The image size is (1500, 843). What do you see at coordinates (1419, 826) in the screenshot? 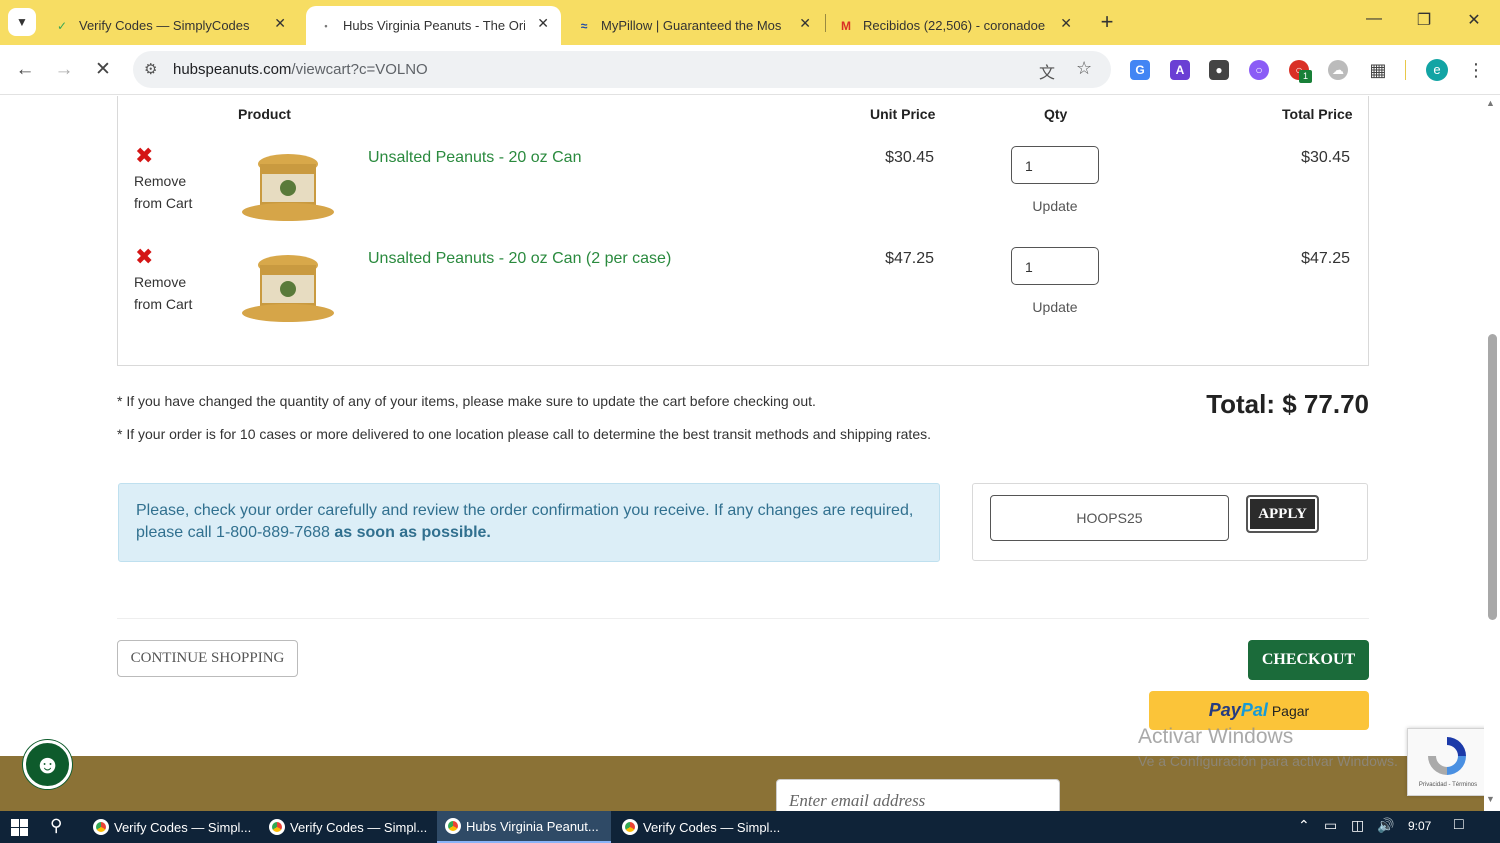
I see `clock: 9:07` at bounding box center [1419, 826].